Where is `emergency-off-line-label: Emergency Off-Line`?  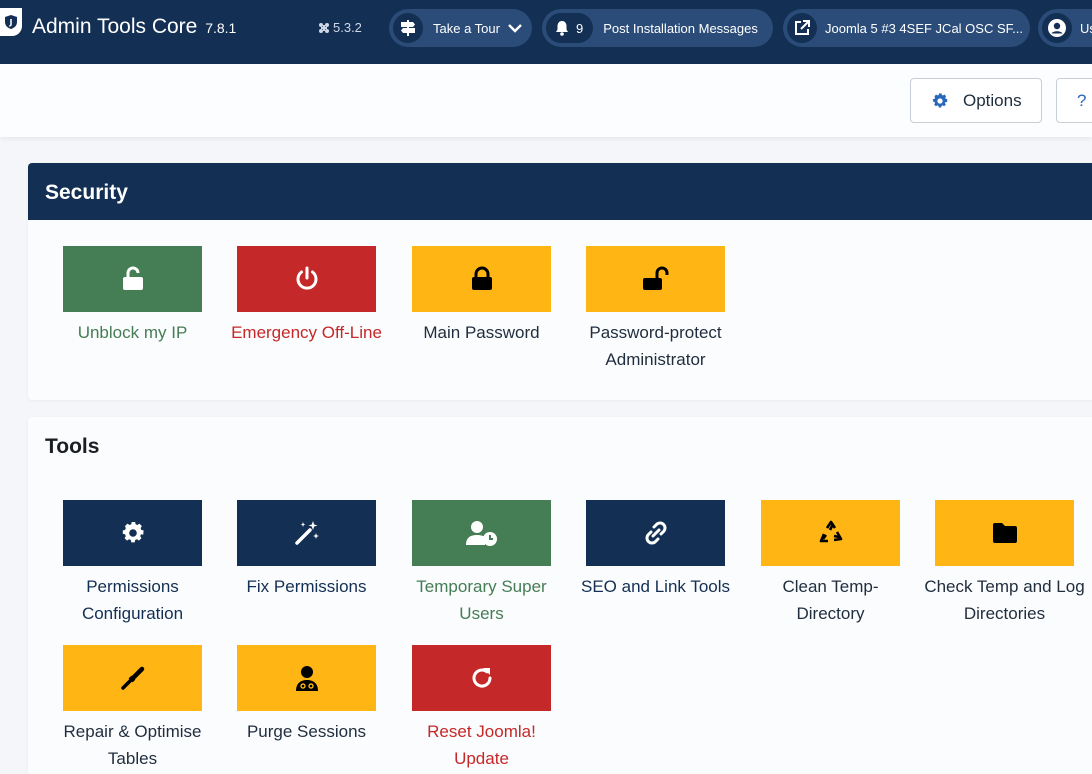
emergency-off-line-label: Emergency Off-Line is located at coordinates (306, 332).